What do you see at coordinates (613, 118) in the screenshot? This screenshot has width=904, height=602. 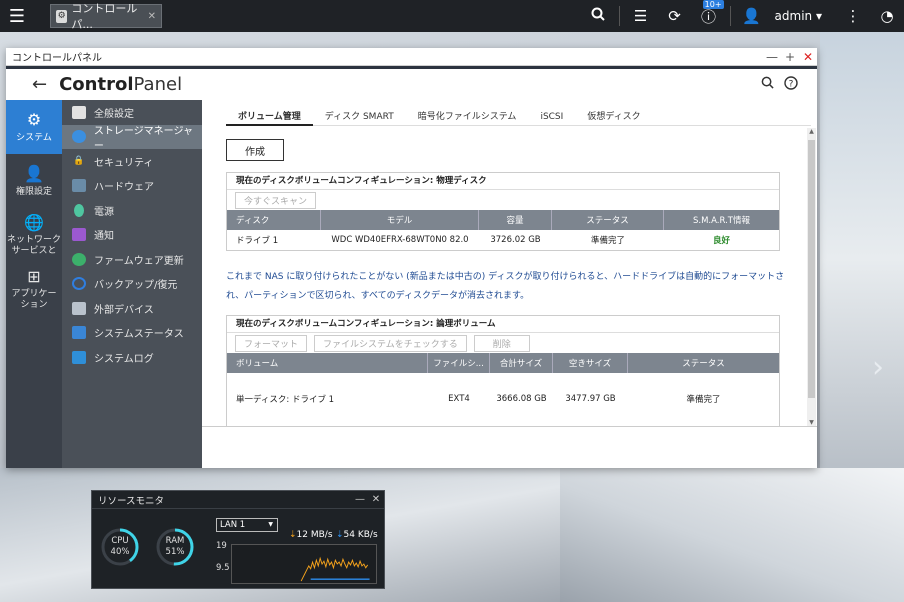 I see `tab-virtual-disk: 仮想ディスク` at bounding box center [613, 118].